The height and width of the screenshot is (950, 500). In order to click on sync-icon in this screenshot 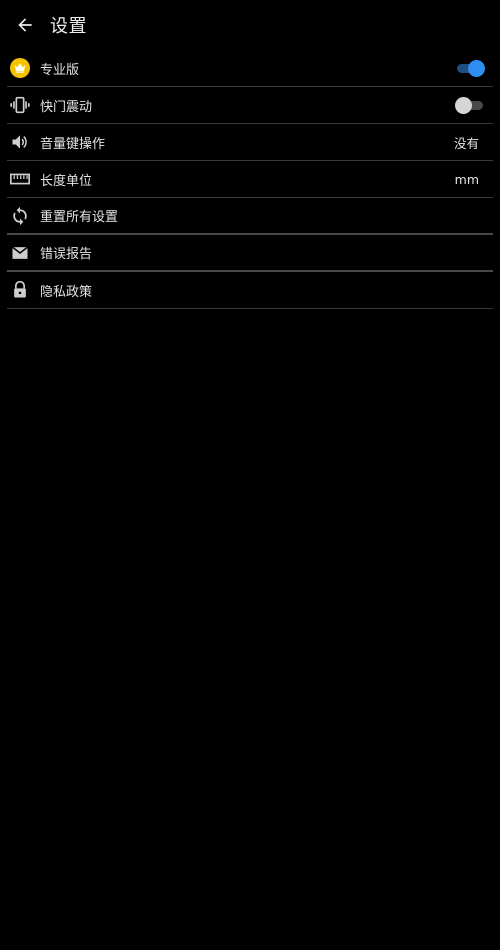, I will do `click(20, 216)`.